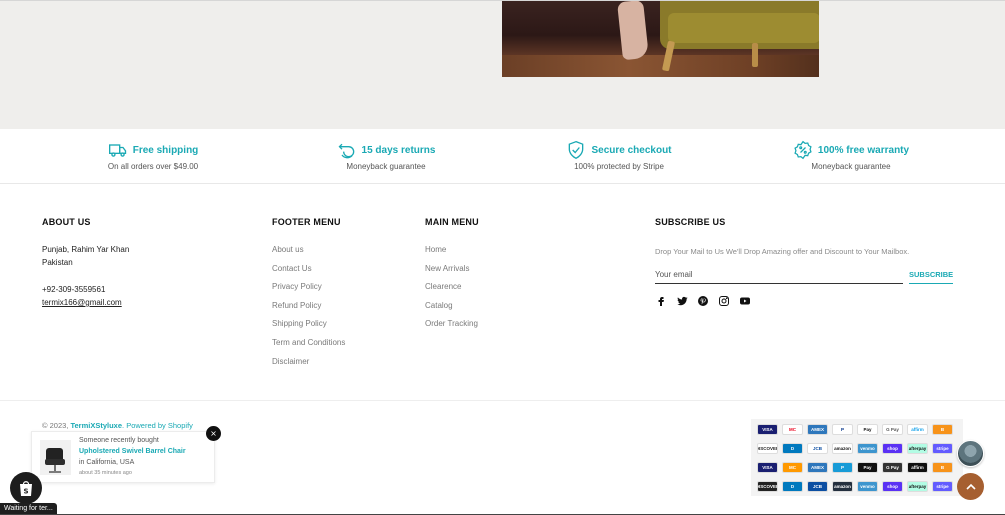  Describe the element at coordinates (435, 249) in the screenshot. I see `main-link-home: Home` at that location.